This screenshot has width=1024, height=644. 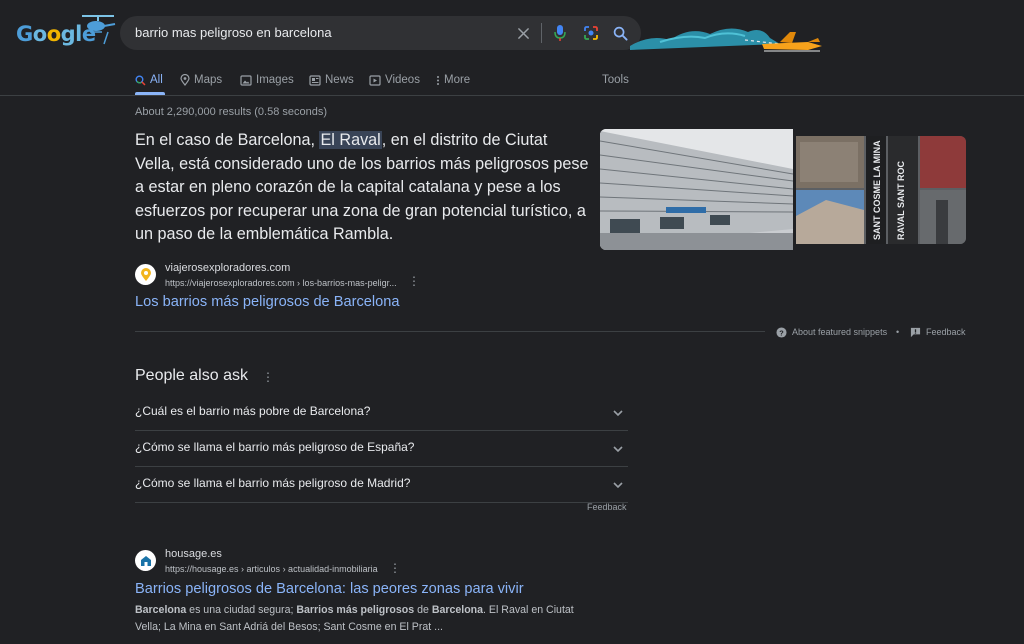 What do you see at coordinates (241, 610) in the screenshot?
I see `desc-text: es una ciudad segura;` at bounding box center [241, 610].